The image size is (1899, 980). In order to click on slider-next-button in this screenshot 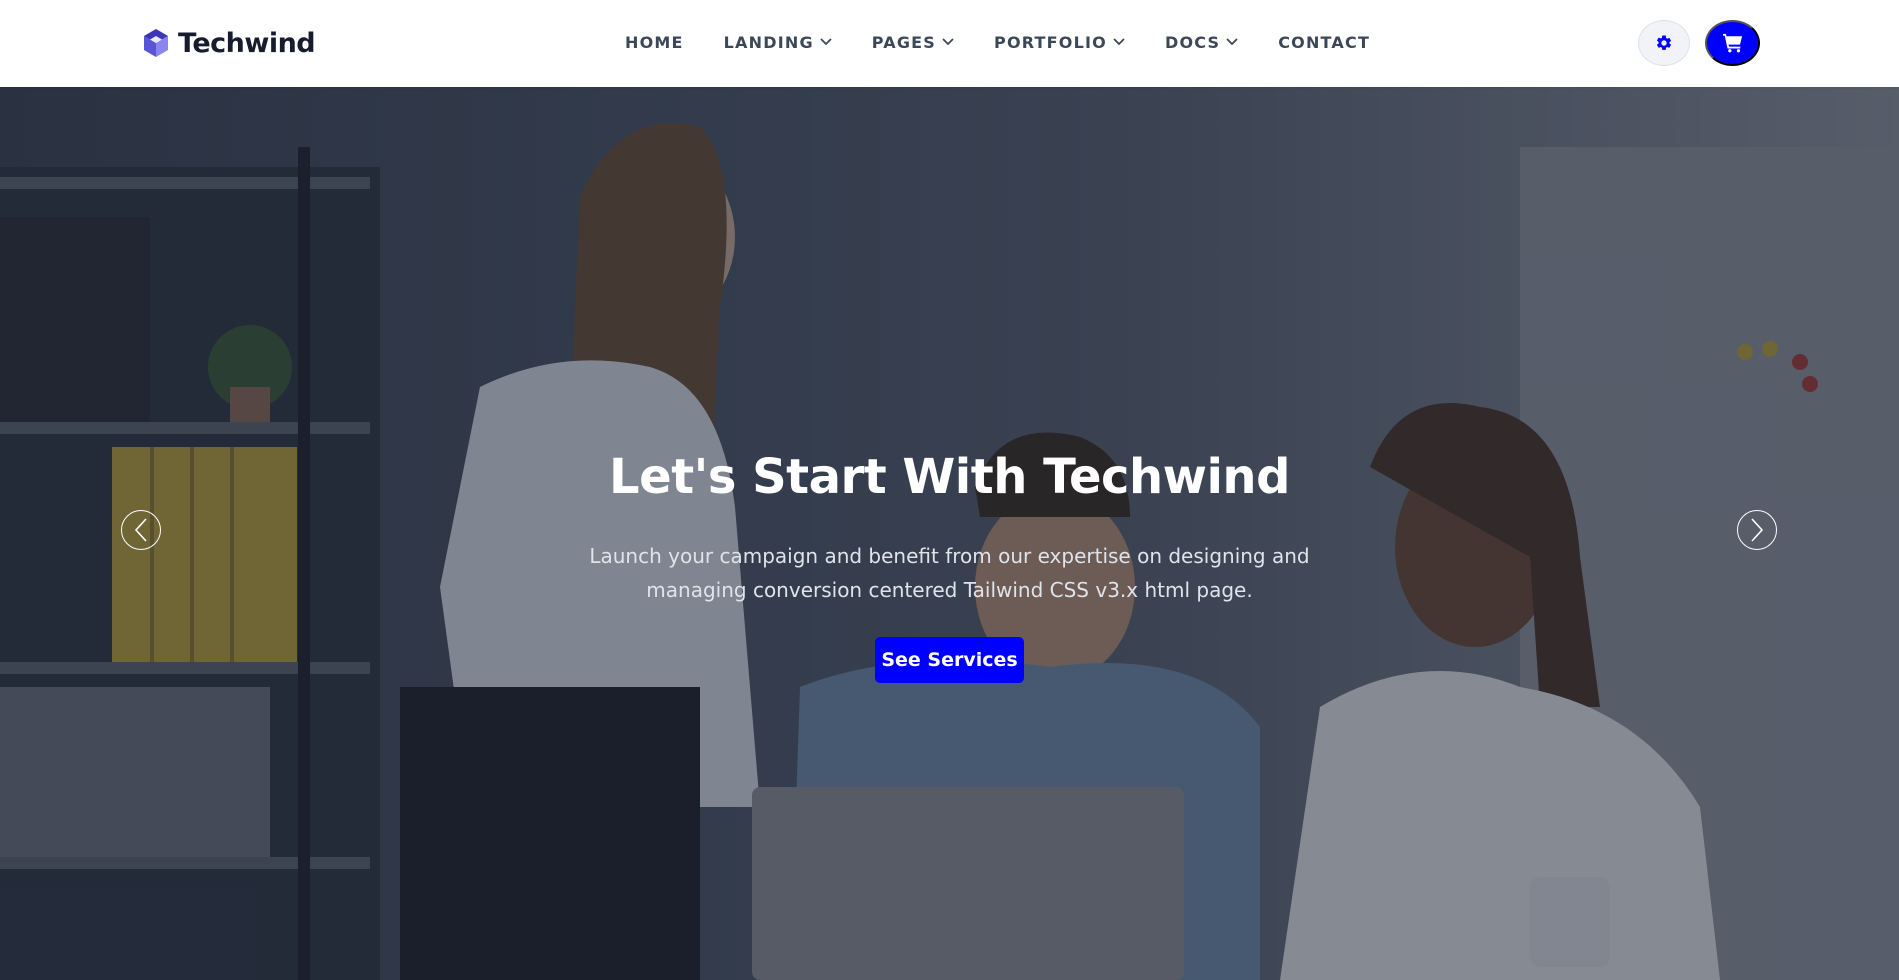, I will do `click(1757, 530)`.